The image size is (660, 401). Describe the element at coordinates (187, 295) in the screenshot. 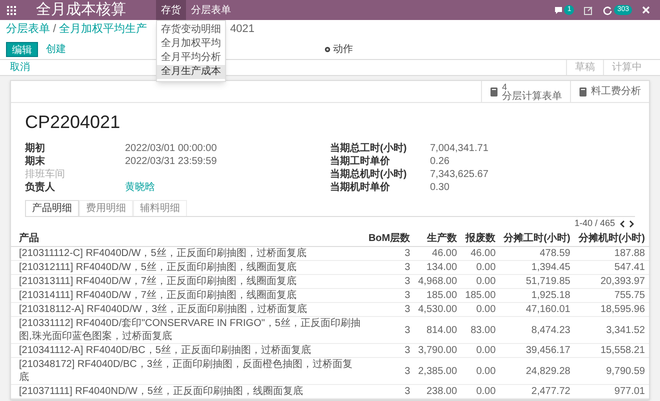

I see `table-cell: [210314111] RF4040D/W，7丝，正反面印刷抽图，线圈面复底` at that location.